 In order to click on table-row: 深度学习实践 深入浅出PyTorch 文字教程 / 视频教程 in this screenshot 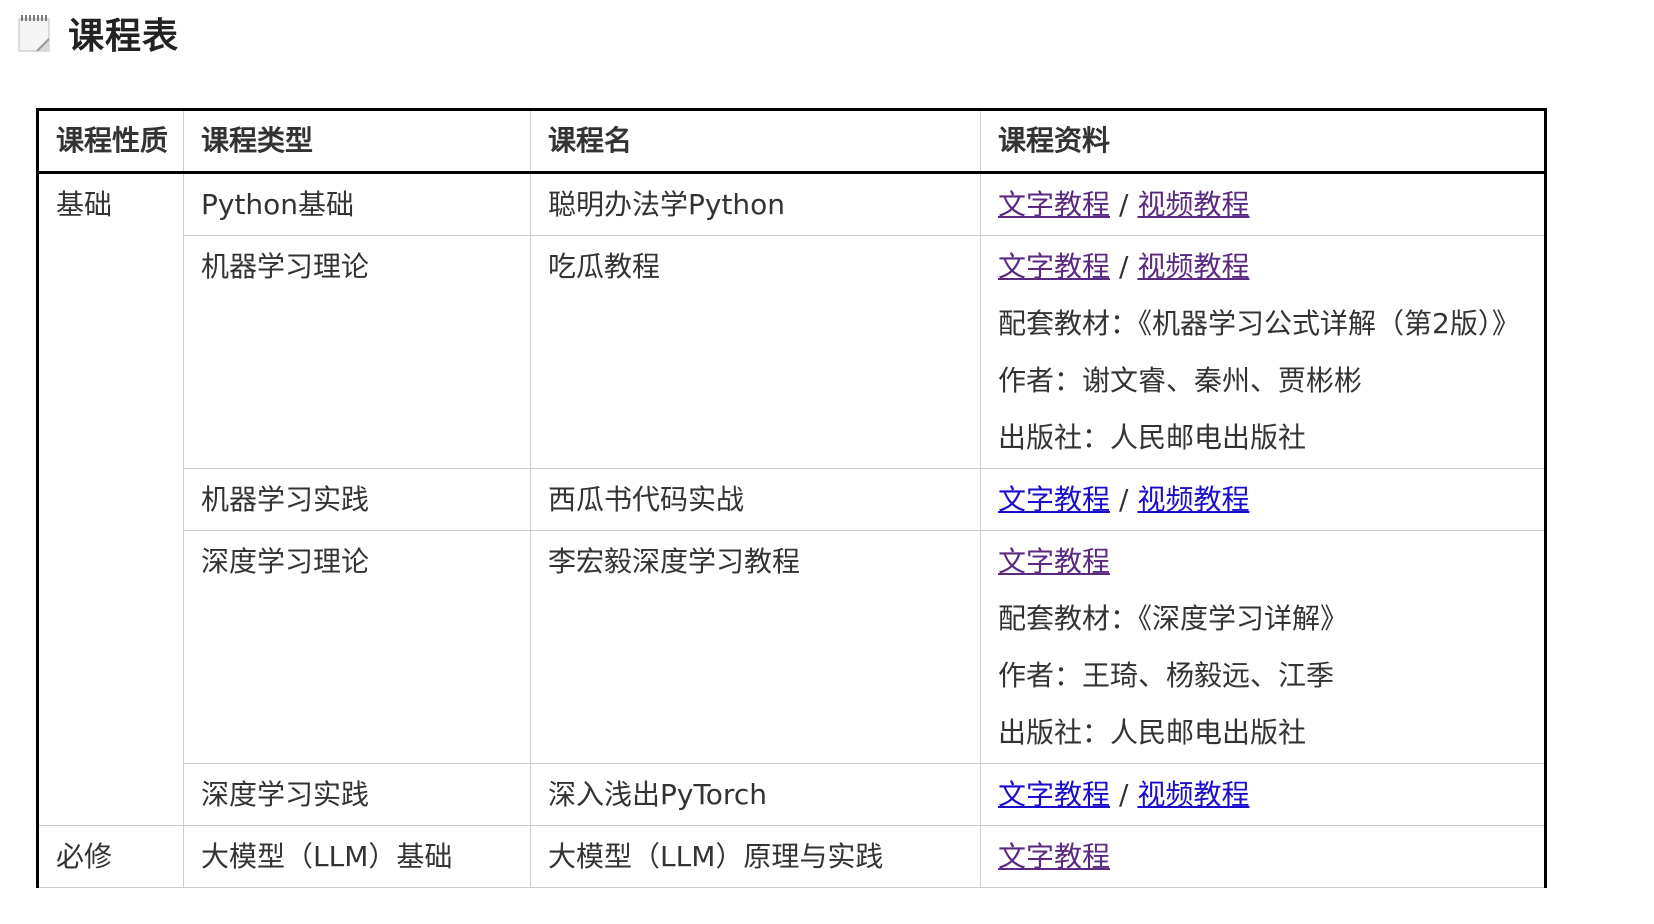, I will do `click(792, 794)`.